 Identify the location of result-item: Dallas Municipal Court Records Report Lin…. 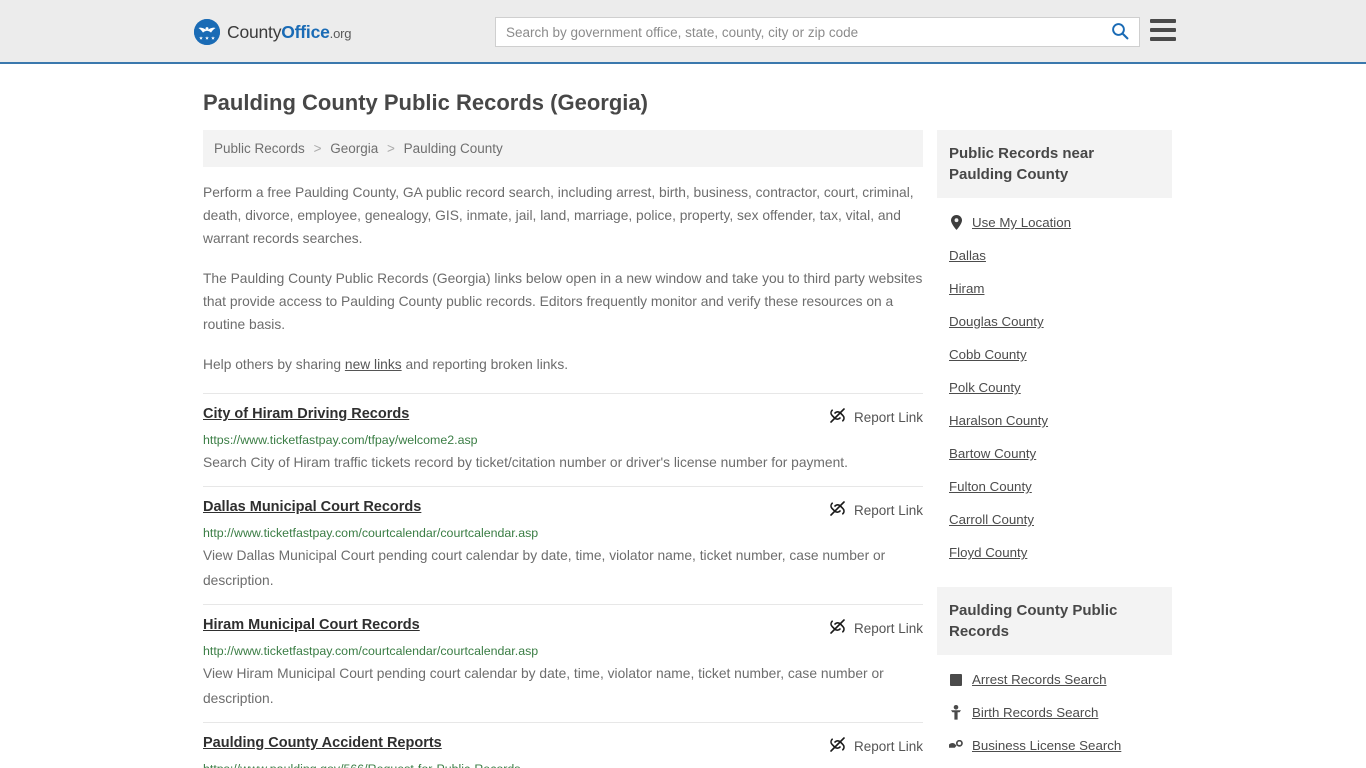
(563, 545).